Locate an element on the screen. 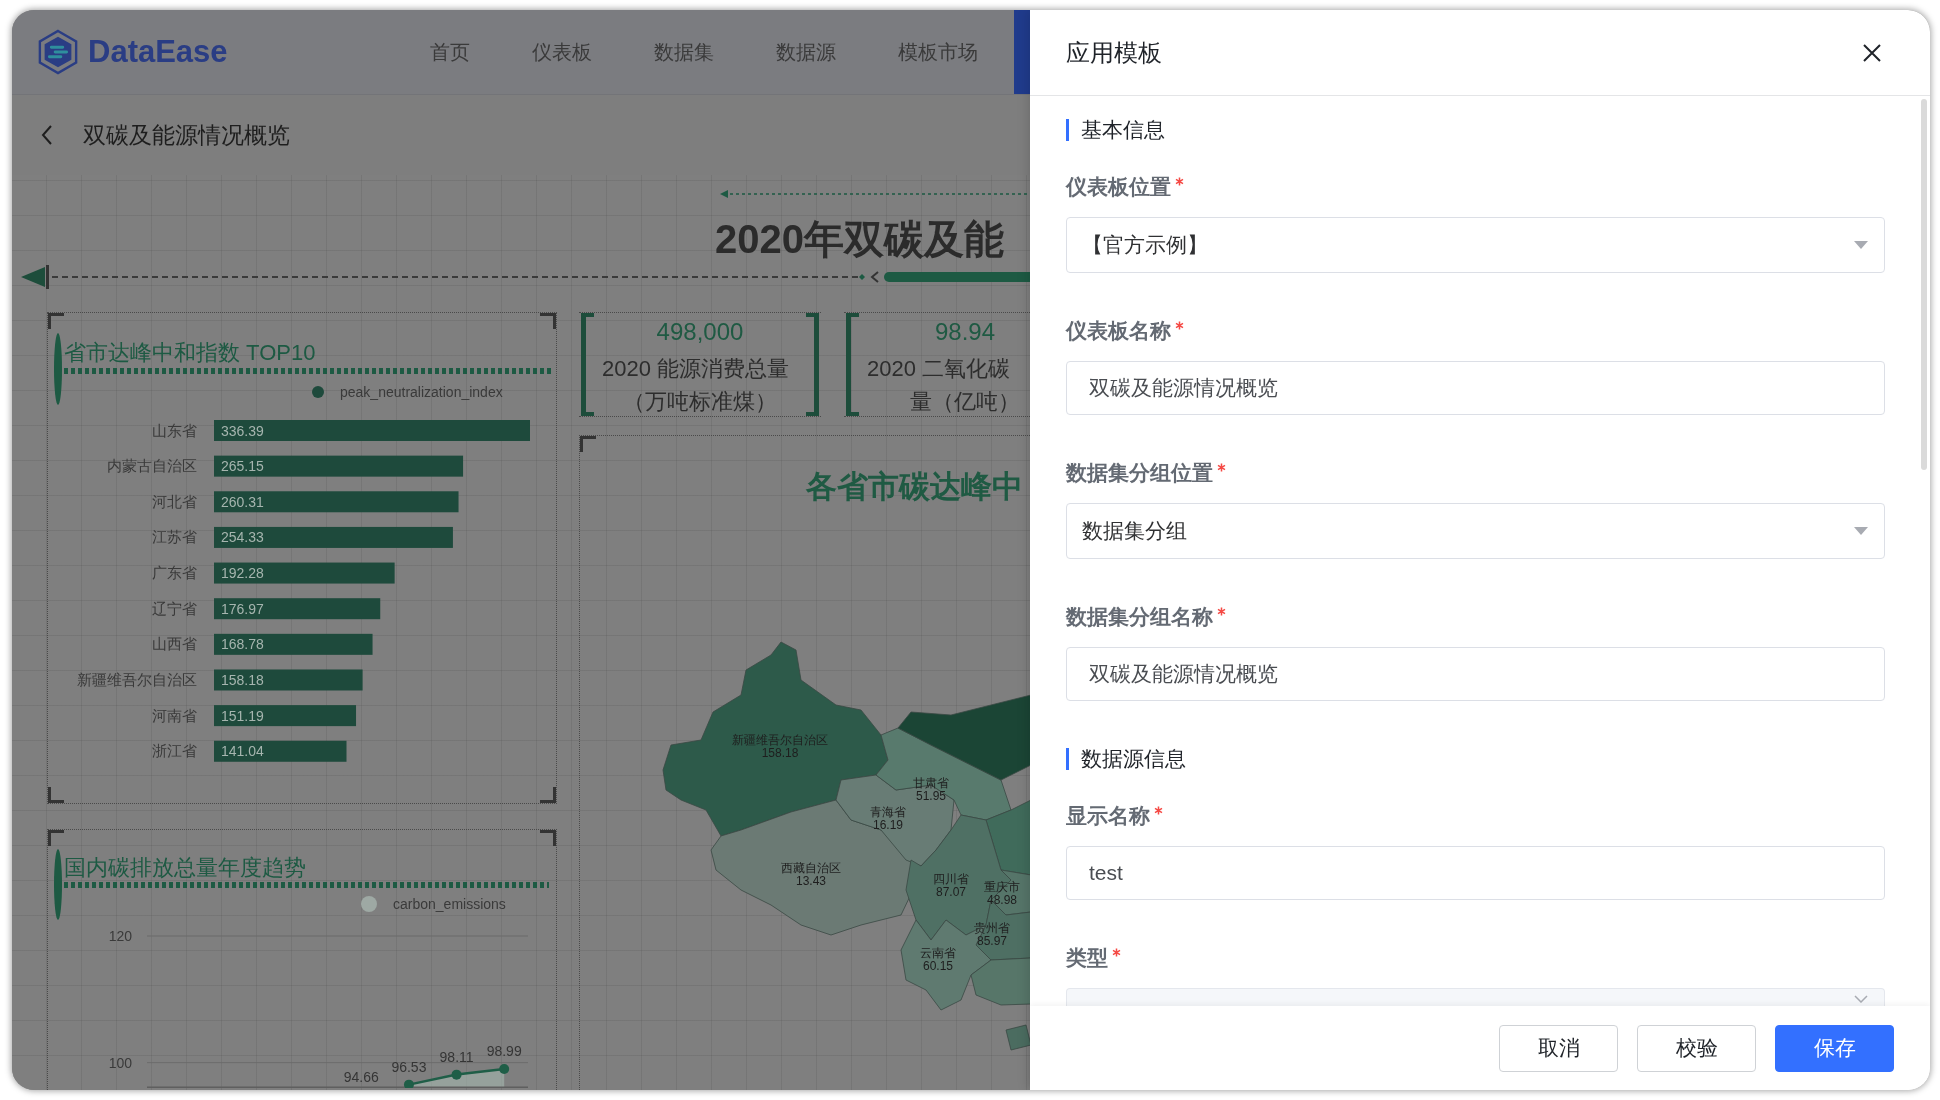 The width and height of the screenshot is (1940, 1100). kpi-value: 98.94 is located at coordinates (965, 332).